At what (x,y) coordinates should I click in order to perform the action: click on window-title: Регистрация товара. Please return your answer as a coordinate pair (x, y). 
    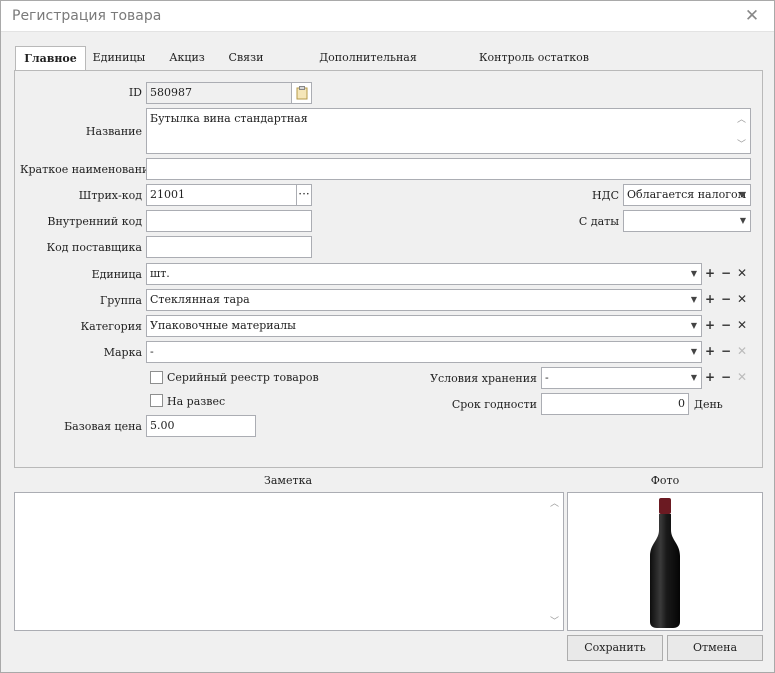
    Looking at the image, I should click on (87, 16).